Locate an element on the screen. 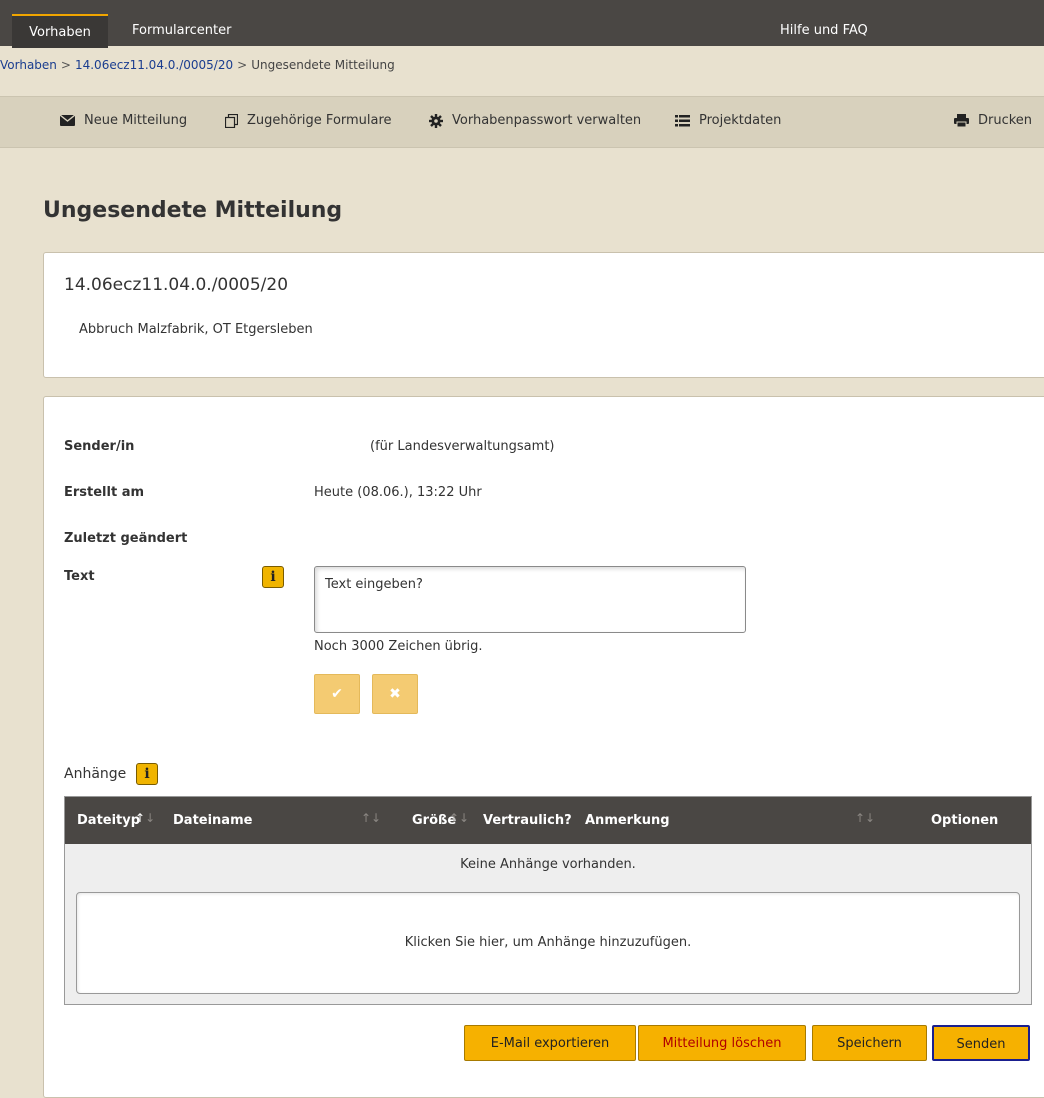 This screenshot has width=1044, height=1098. save-button: Speichern is located at coordinates (869, 1043).